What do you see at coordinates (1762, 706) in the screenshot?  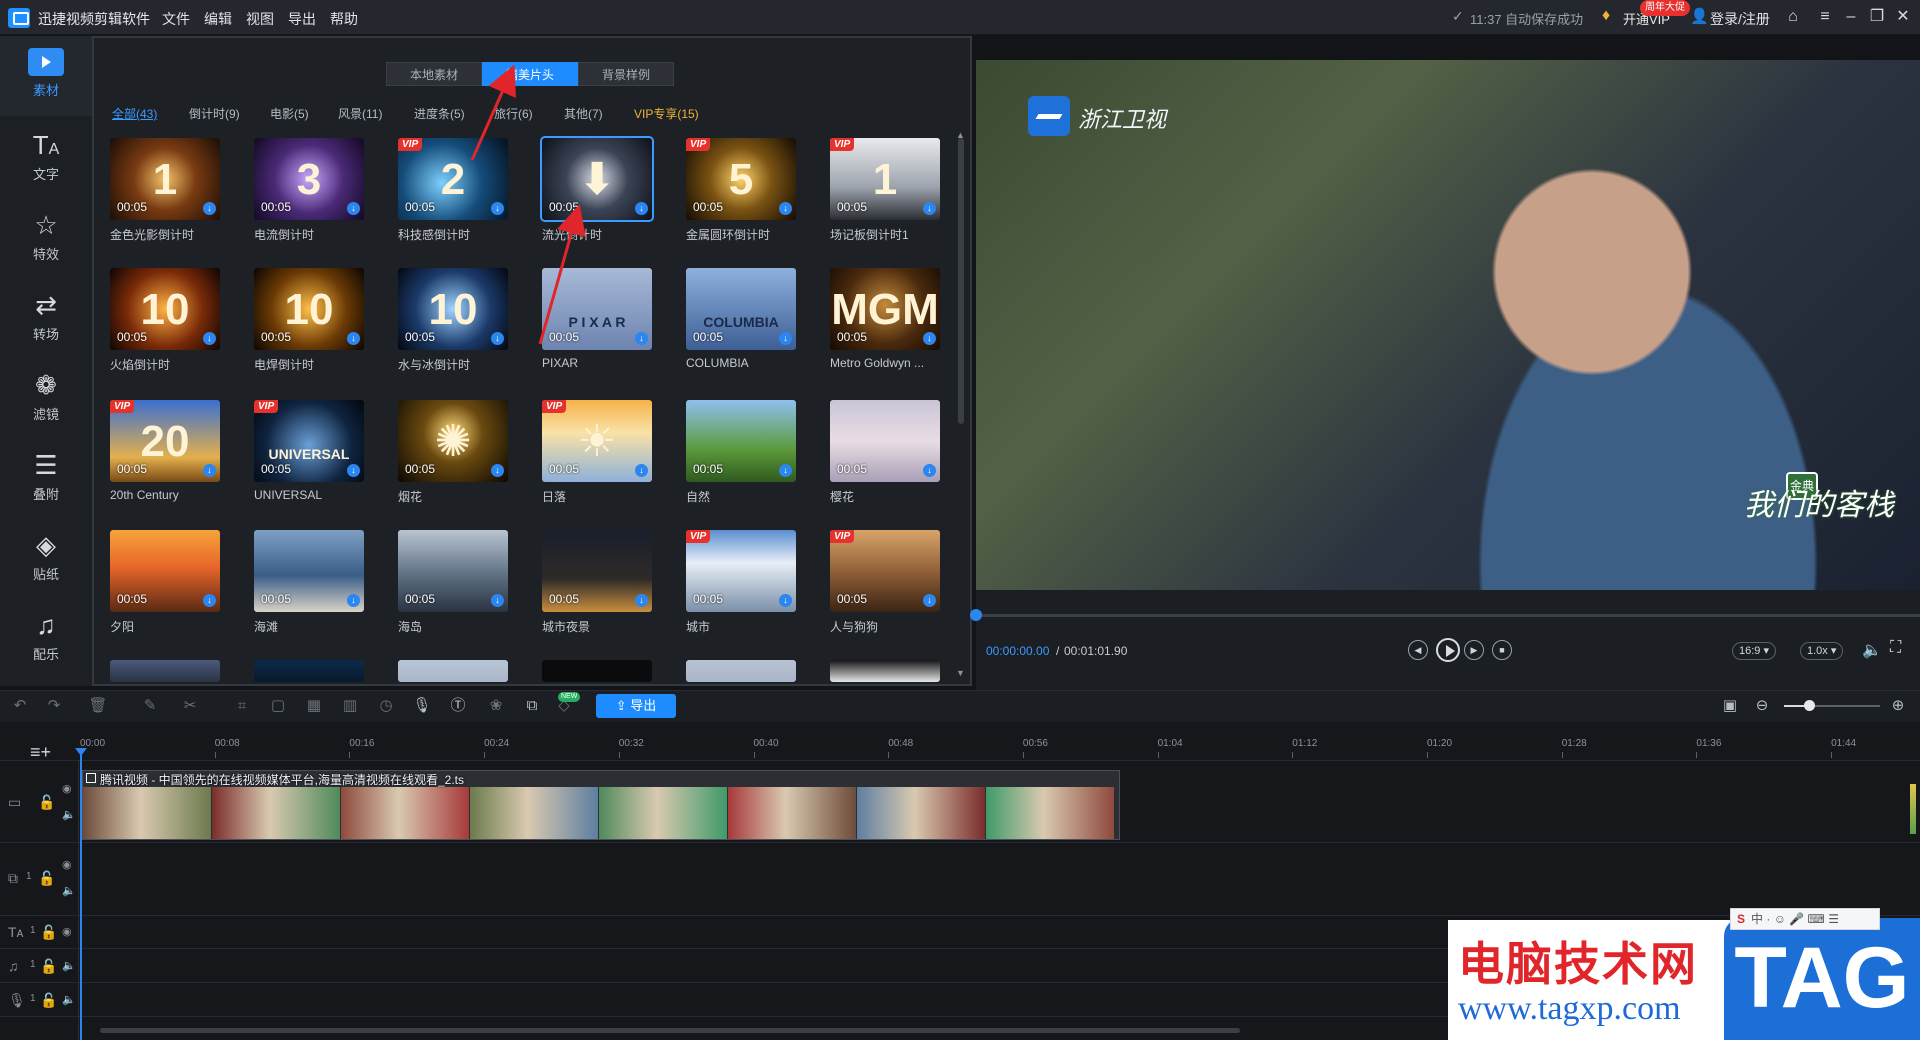 I see `zoom-out-icon: ⊖` at bounding box center [1762, 706].